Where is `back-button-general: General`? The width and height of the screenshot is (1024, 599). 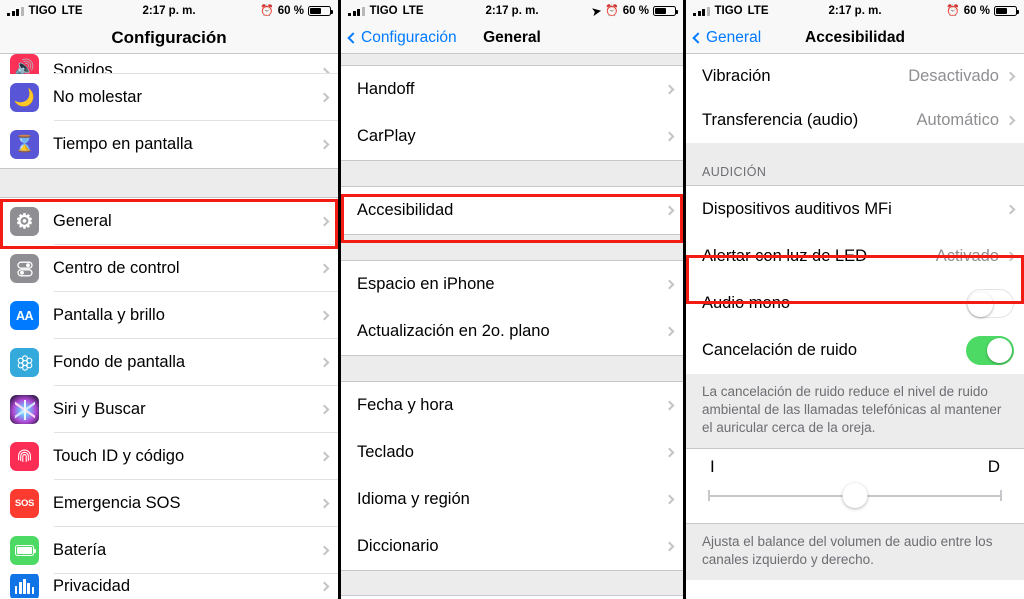 back-button-general: General is located at coordinates (726, 38).